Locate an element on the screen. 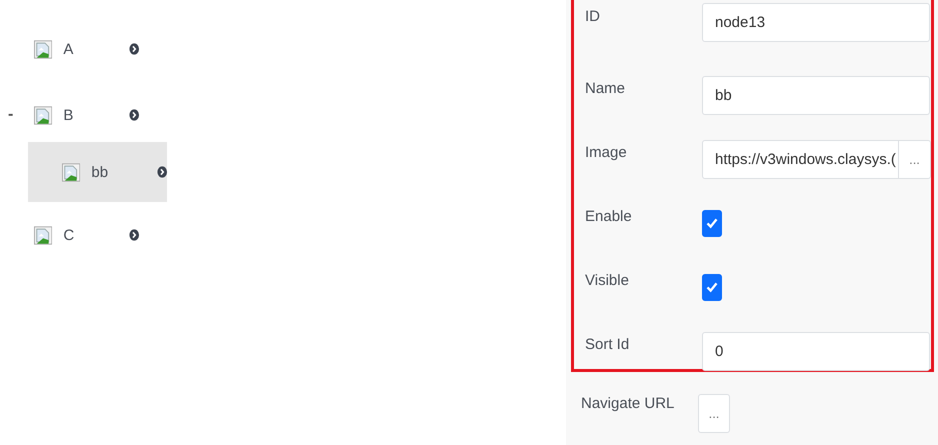  tree-item: - B is located at coordinates (69, 115).